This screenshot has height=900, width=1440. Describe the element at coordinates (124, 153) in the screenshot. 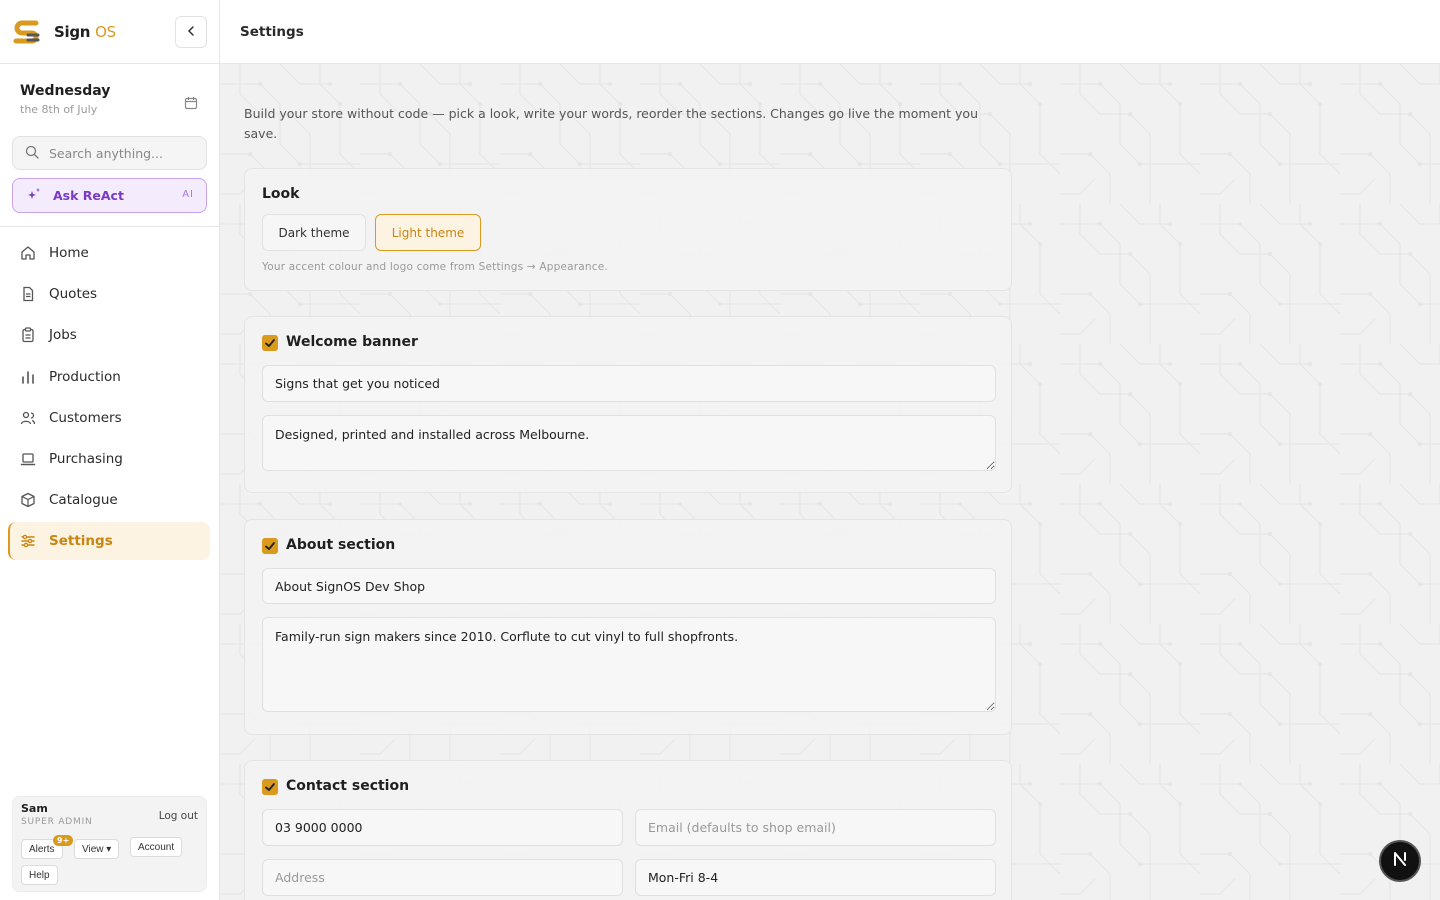

I see `search-input` at that location.